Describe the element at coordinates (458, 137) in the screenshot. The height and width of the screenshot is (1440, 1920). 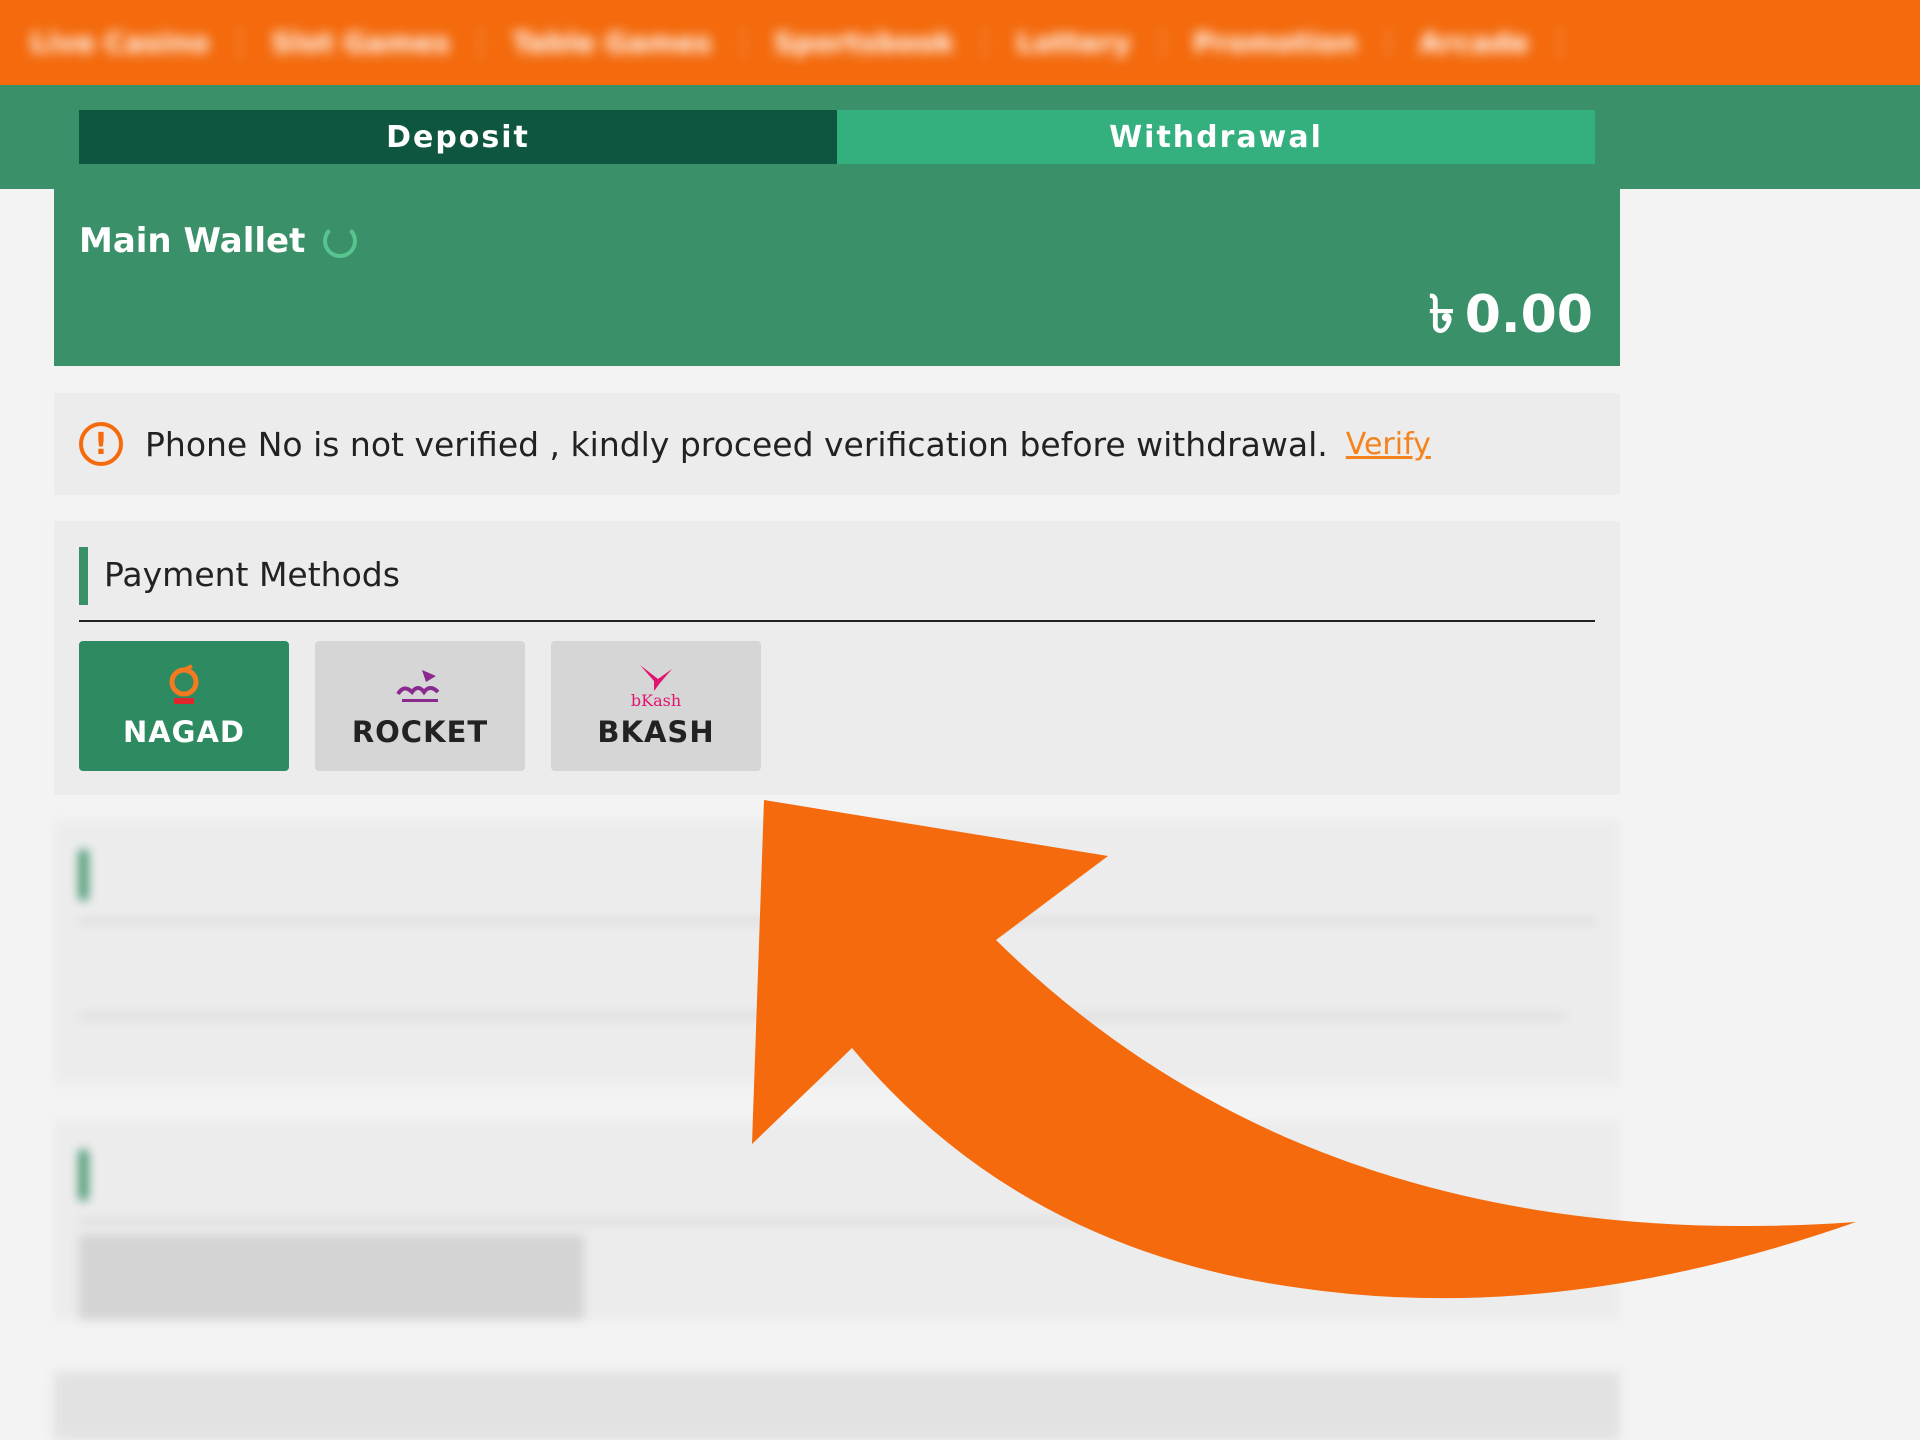
I see `tab-deposit: Deposit` at that location.